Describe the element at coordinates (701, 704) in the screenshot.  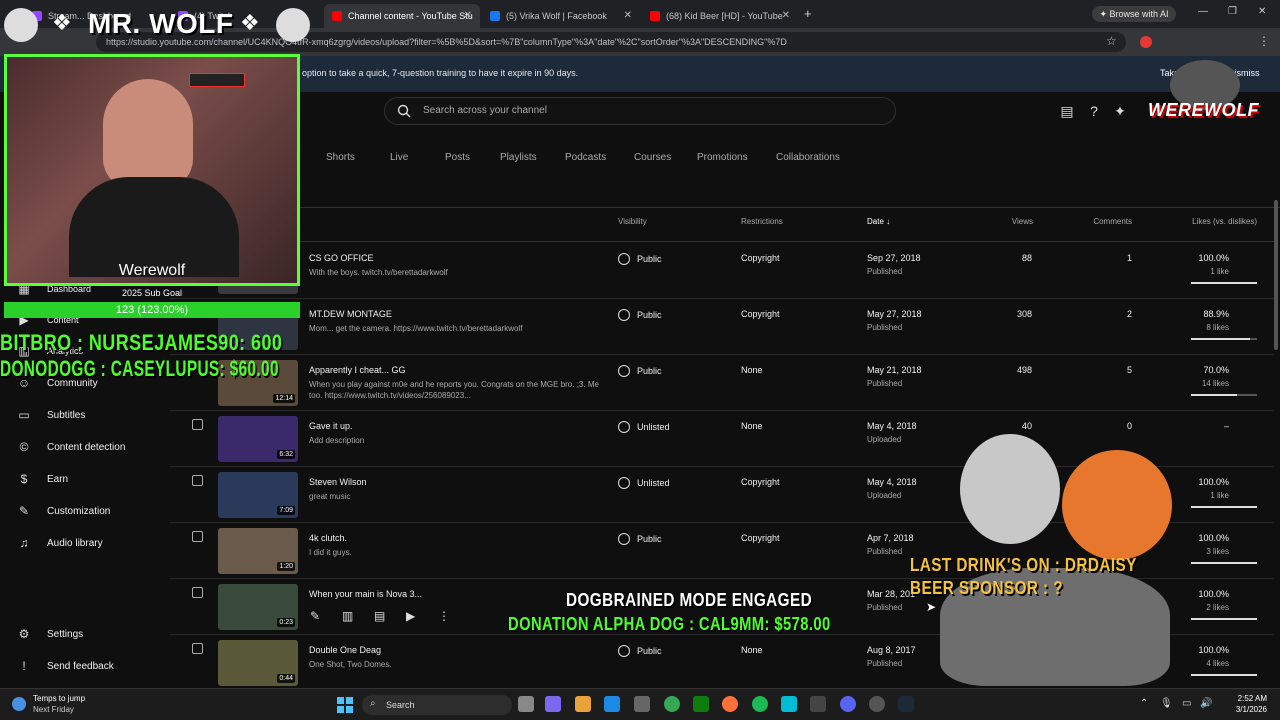
I see `xbox-icon` at that location.